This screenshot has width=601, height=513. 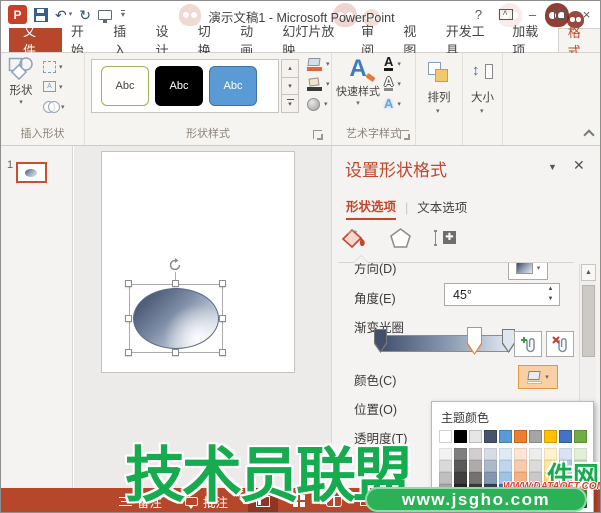 What do you see at coordinates (222, 283) in the screenshot?
I see `resize-handle-ne` at bounding box center [222, 283].